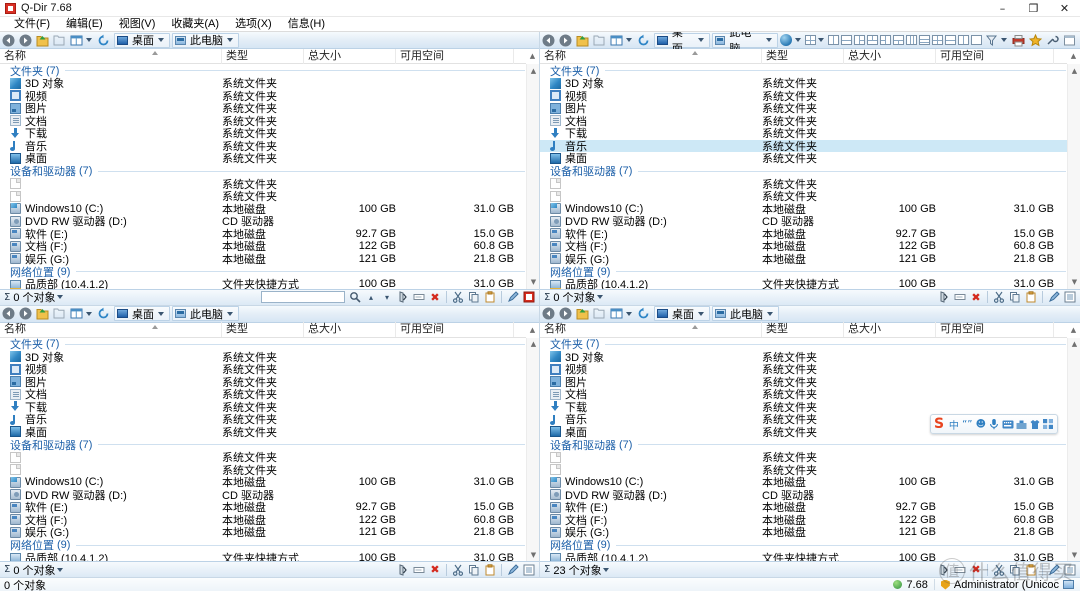 The image size is (1080, 591). I want to click on ime-mic-icon, so click(994, 424).